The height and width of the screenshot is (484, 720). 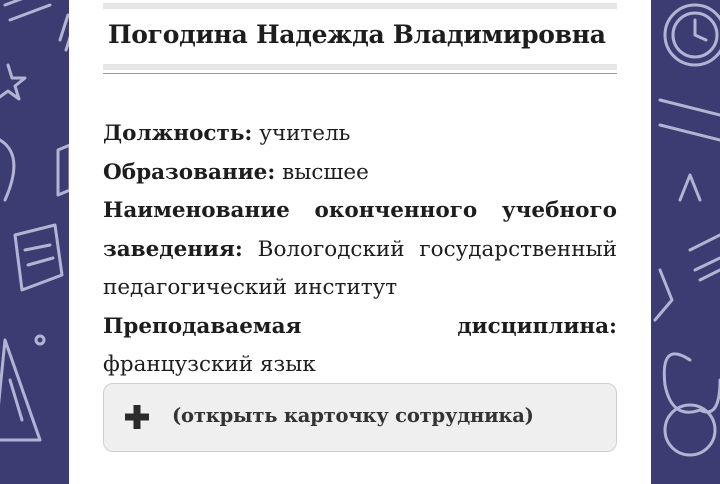 I want to click on ruler-right-doodle, so click(x=704, y=257).